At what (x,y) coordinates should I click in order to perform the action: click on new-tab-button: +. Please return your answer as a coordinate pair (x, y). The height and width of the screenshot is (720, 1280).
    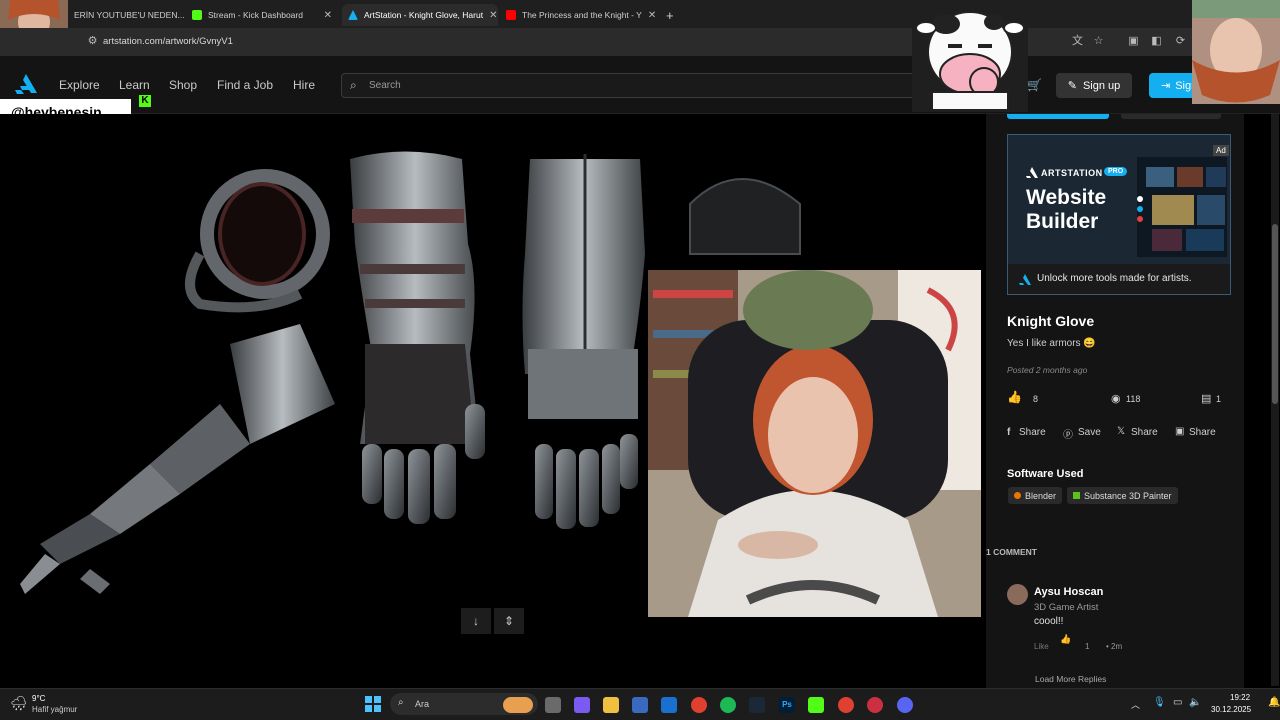
    Looking at the image, I should click on (670, 15).